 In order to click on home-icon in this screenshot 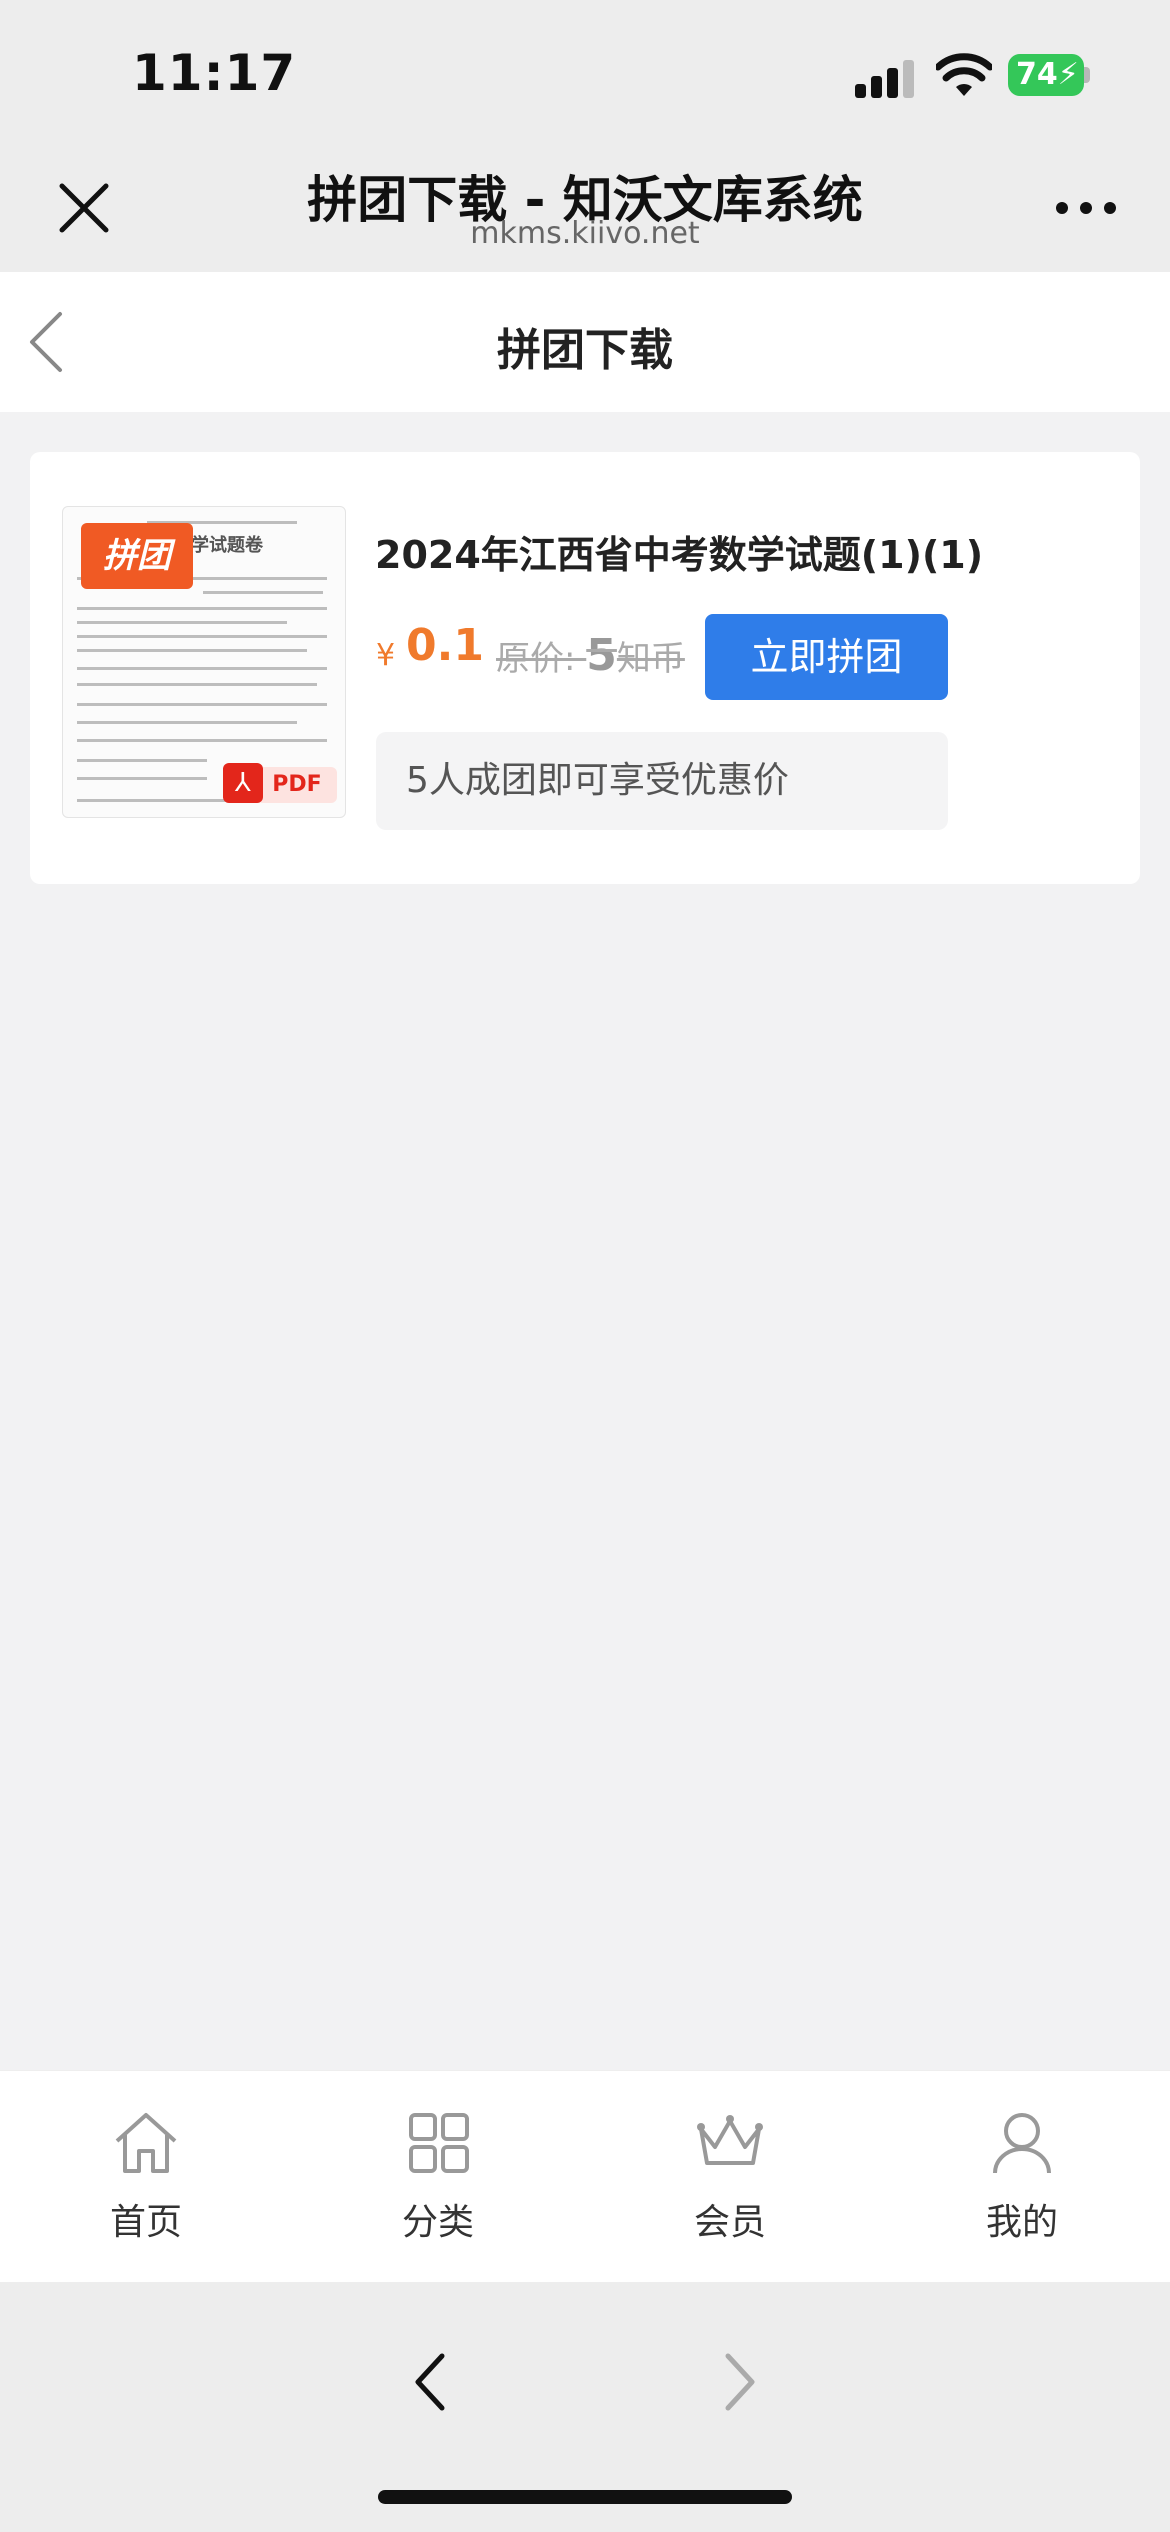, I will do `click(146, 2143)`.